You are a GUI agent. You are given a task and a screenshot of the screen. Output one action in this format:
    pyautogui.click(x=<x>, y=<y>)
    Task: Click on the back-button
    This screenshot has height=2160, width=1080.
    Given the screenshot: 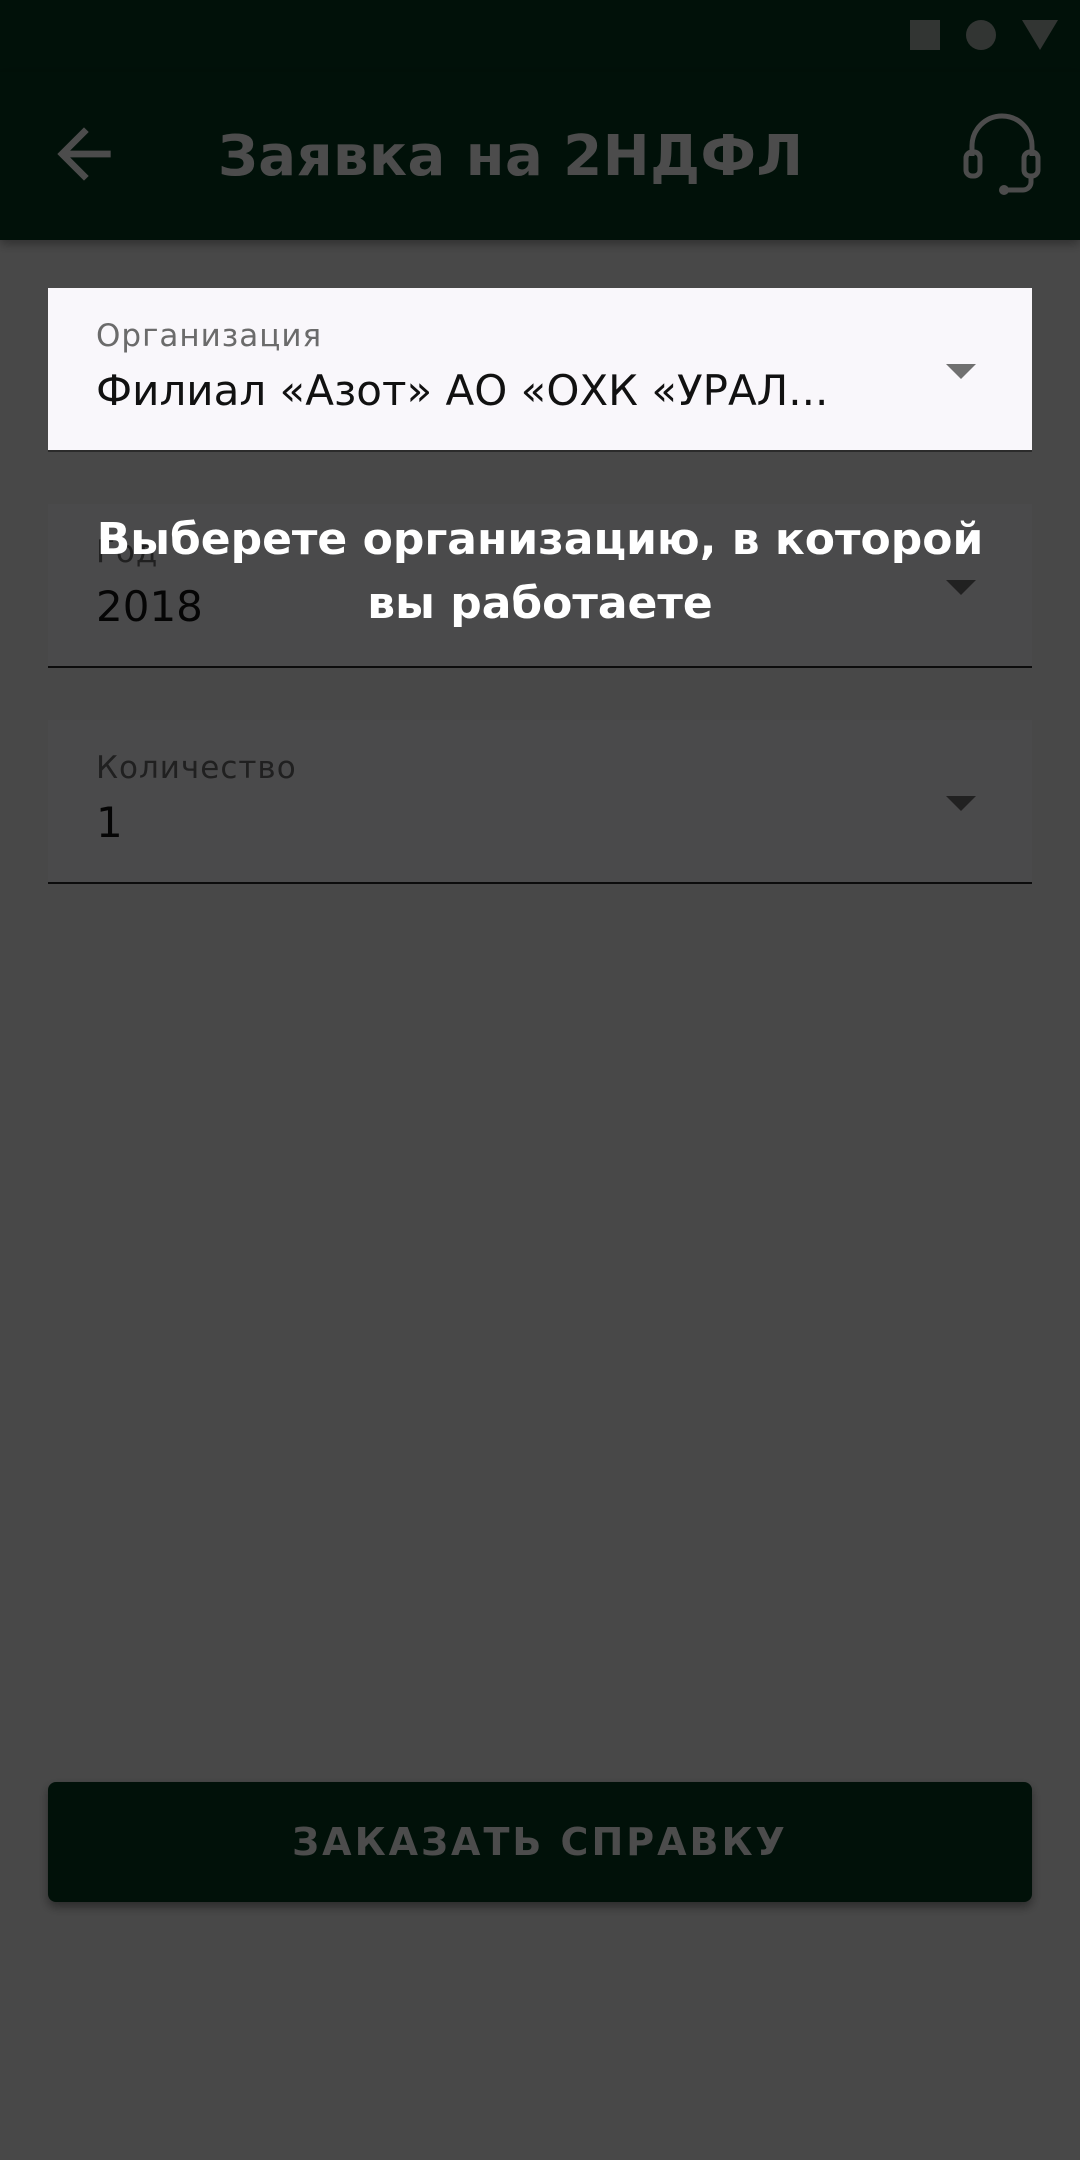 What is the action you would take?
    pyautogui.click(x=84, y=154)
    